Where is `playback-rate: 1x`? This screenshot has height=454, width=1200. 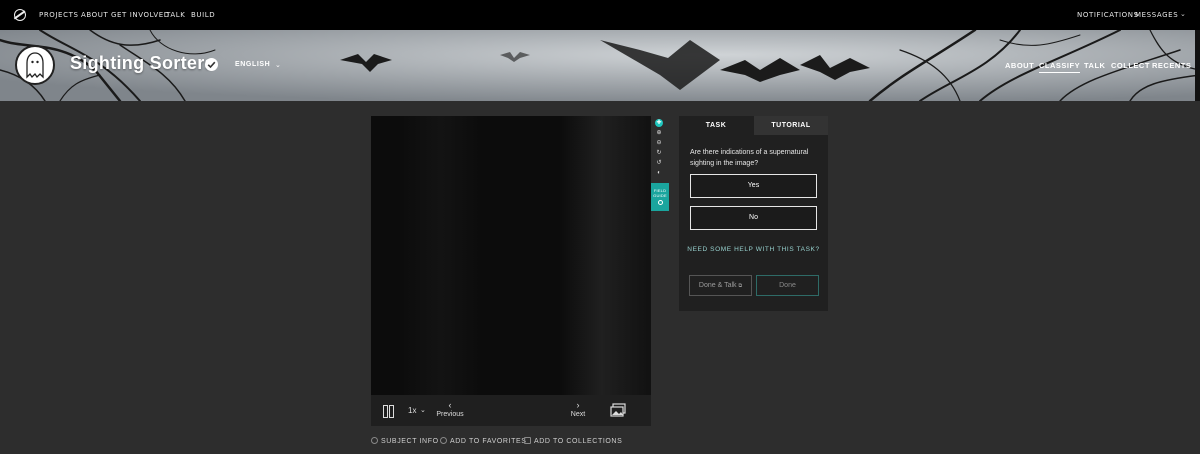 playback-rate: 1x is located at coordinates (412, 410).